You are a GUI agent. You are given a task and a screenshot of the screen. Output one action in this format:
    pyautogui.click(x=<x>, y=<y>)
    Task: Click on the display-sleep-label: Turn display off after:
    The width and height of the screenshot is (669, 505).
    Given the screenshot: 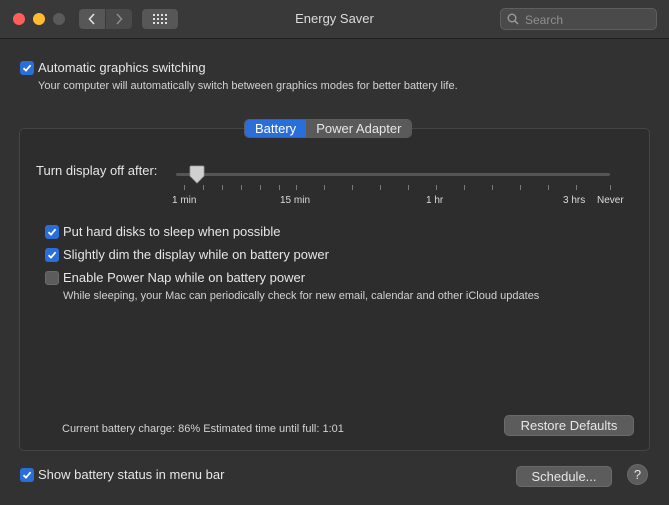 What is the action you would take?
    pyautogui.click(x=97, y=170)
    